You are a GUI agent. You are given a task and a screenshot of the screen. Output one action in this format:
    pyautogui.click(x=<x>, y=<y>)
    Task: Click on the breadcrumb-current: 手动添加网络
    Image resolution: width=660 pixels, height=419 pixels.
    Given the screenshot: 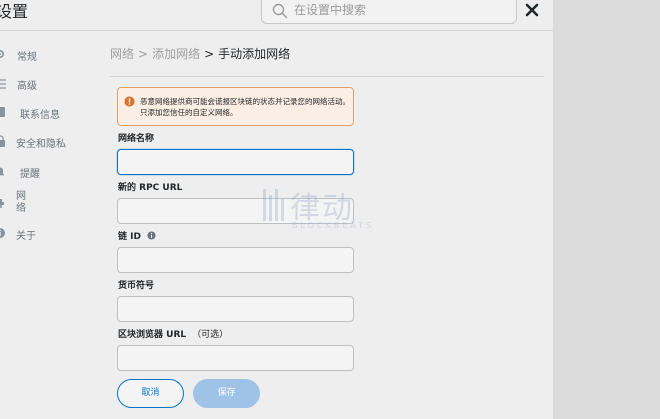 What is the action you would take?
    pyautogui.click(x=254, y=54)
    